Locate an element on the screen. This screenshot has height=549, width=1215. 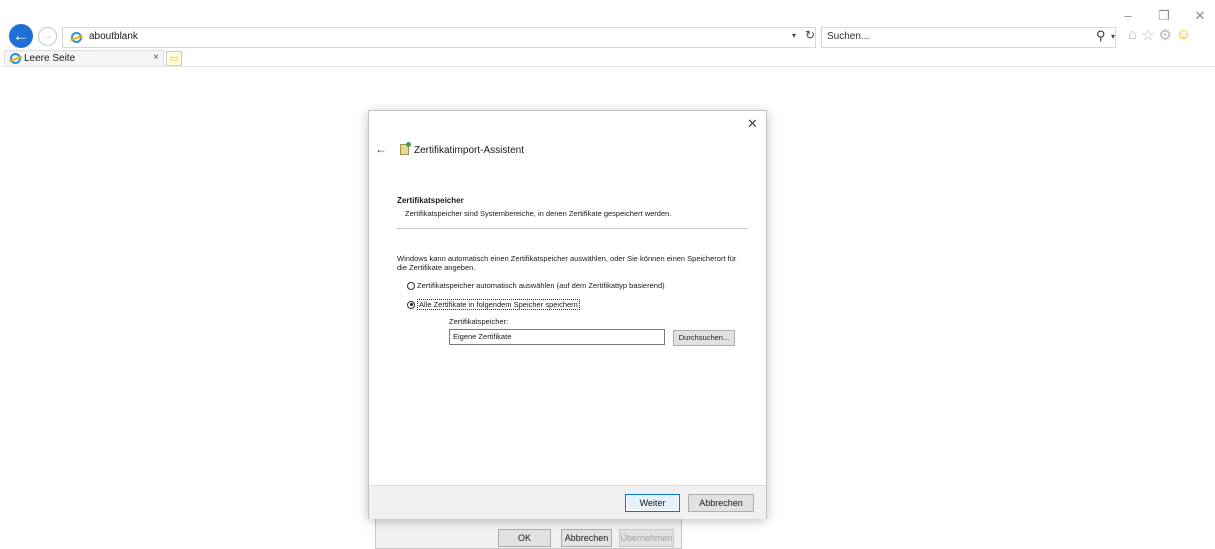
ok-button: OK is located at coordinates (524, 538).